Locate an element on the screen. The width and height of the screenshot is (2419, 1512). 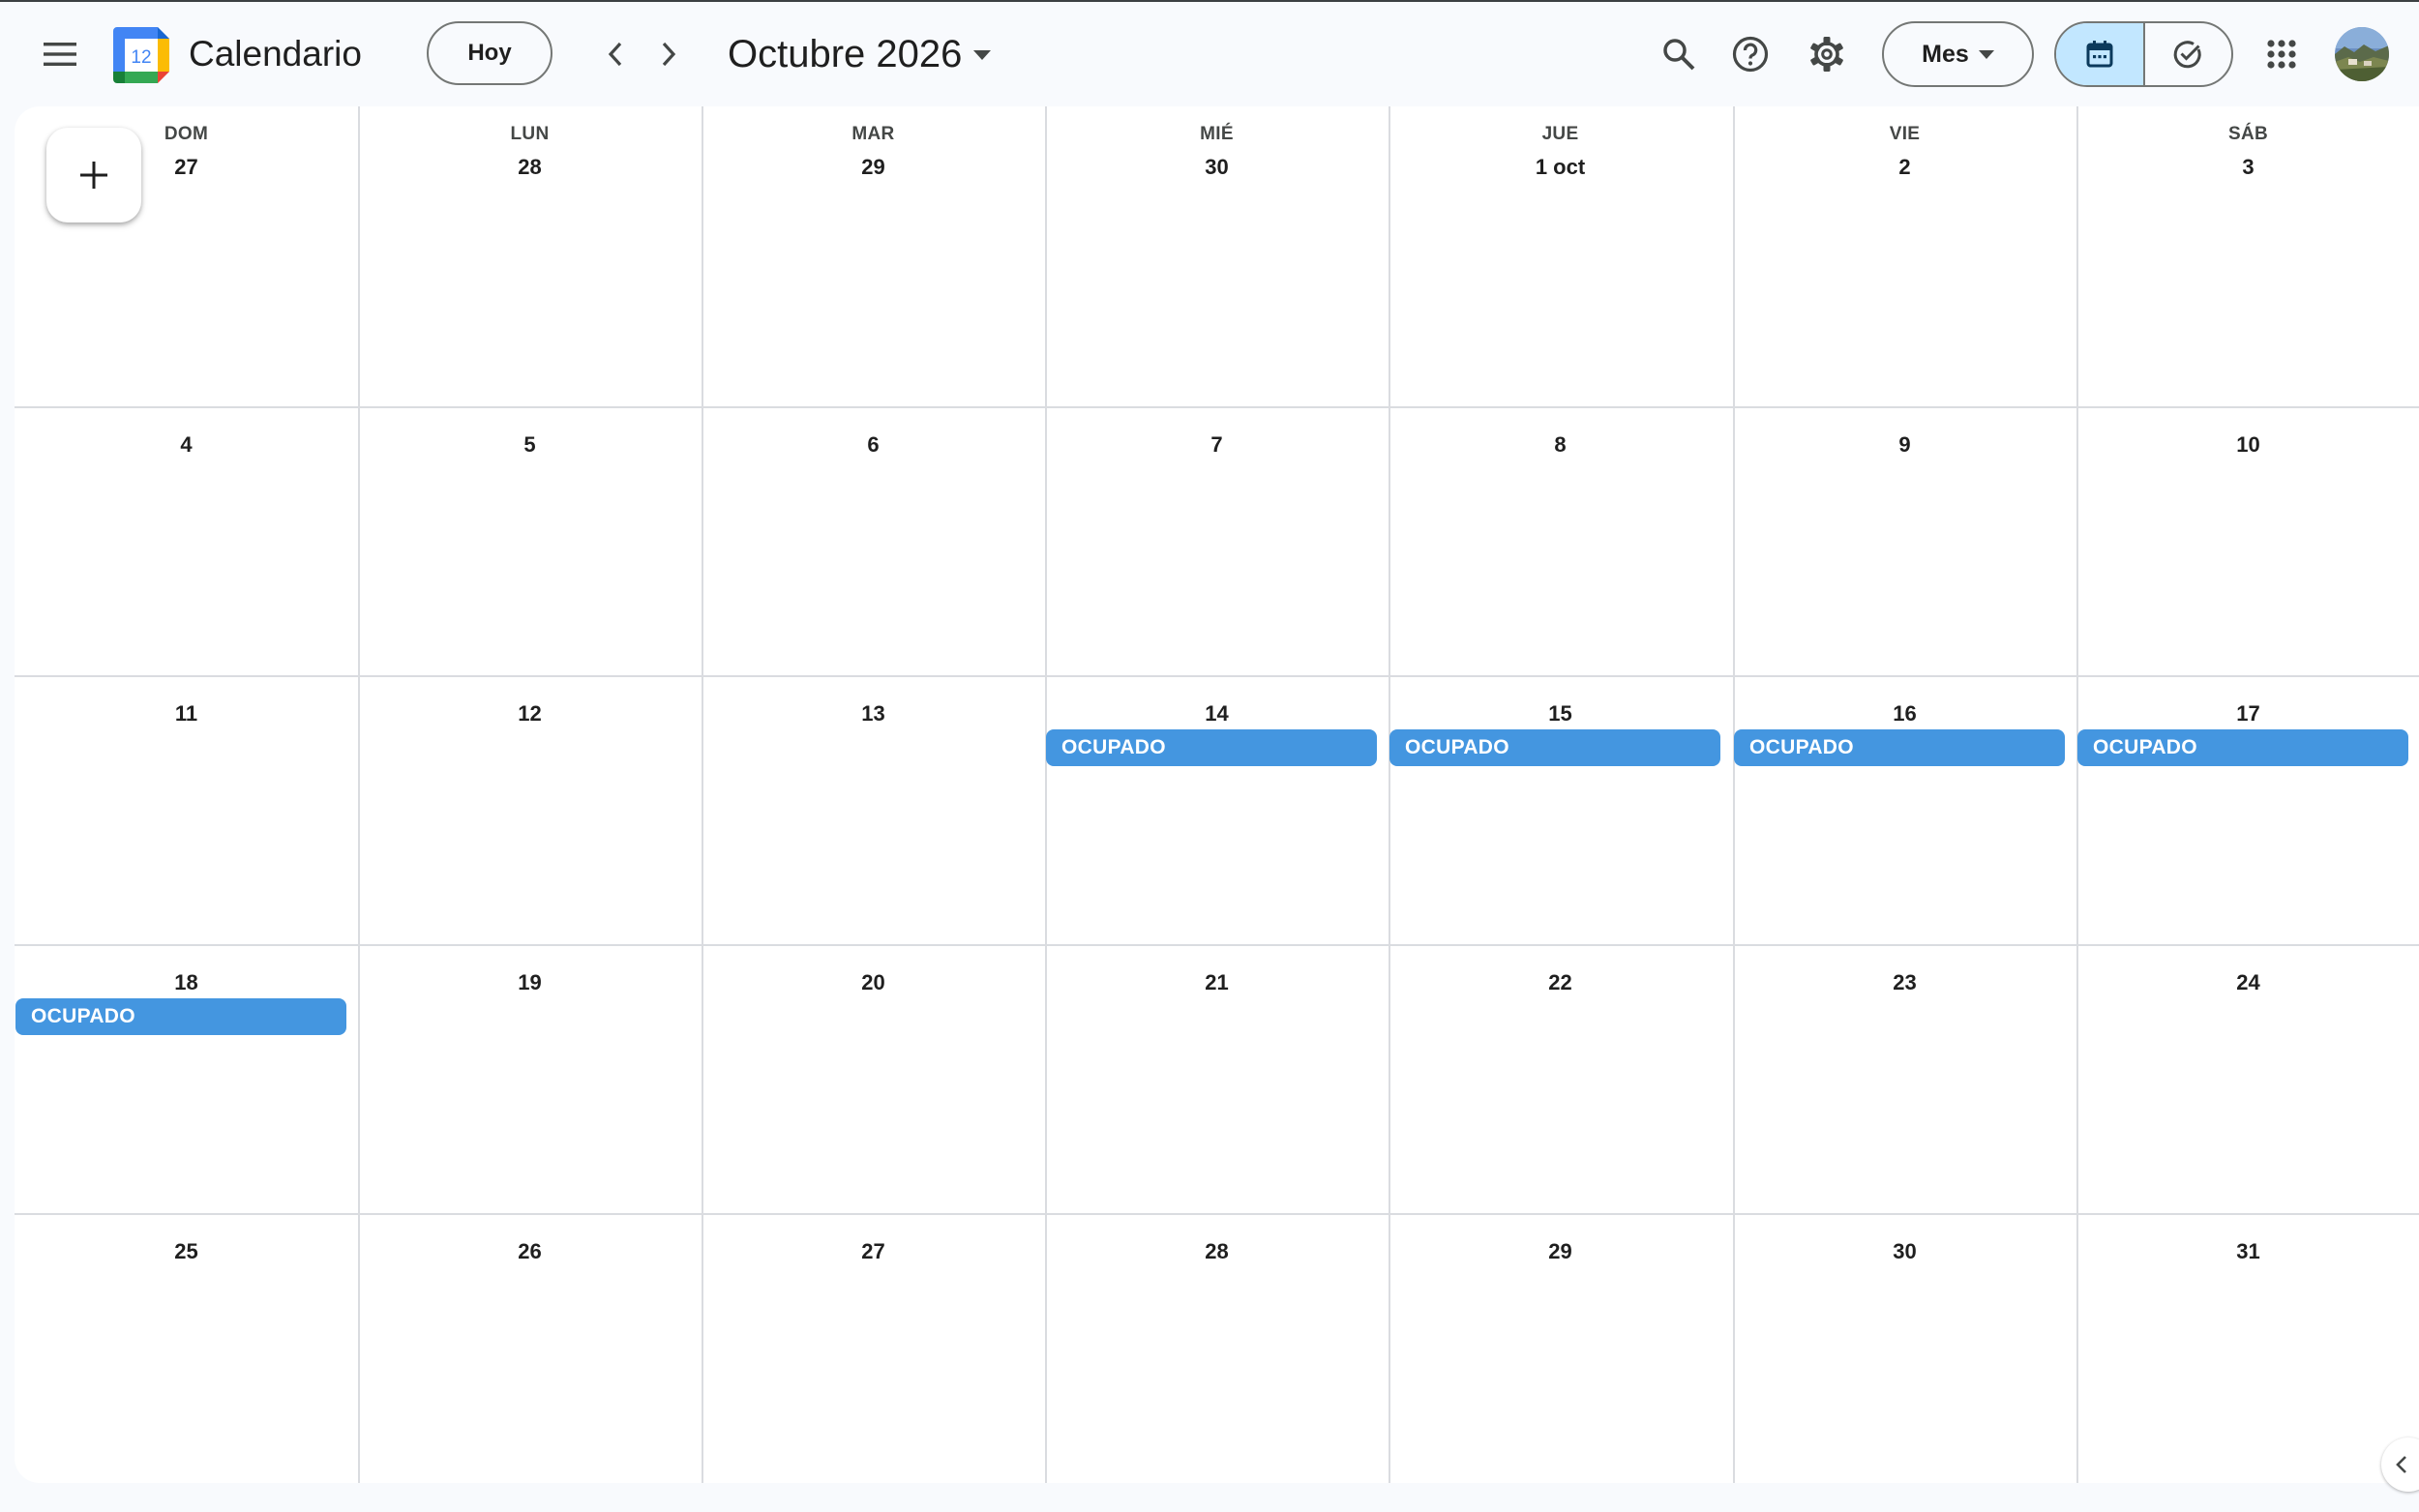
search-icon is located at coordinates (1679, 55).